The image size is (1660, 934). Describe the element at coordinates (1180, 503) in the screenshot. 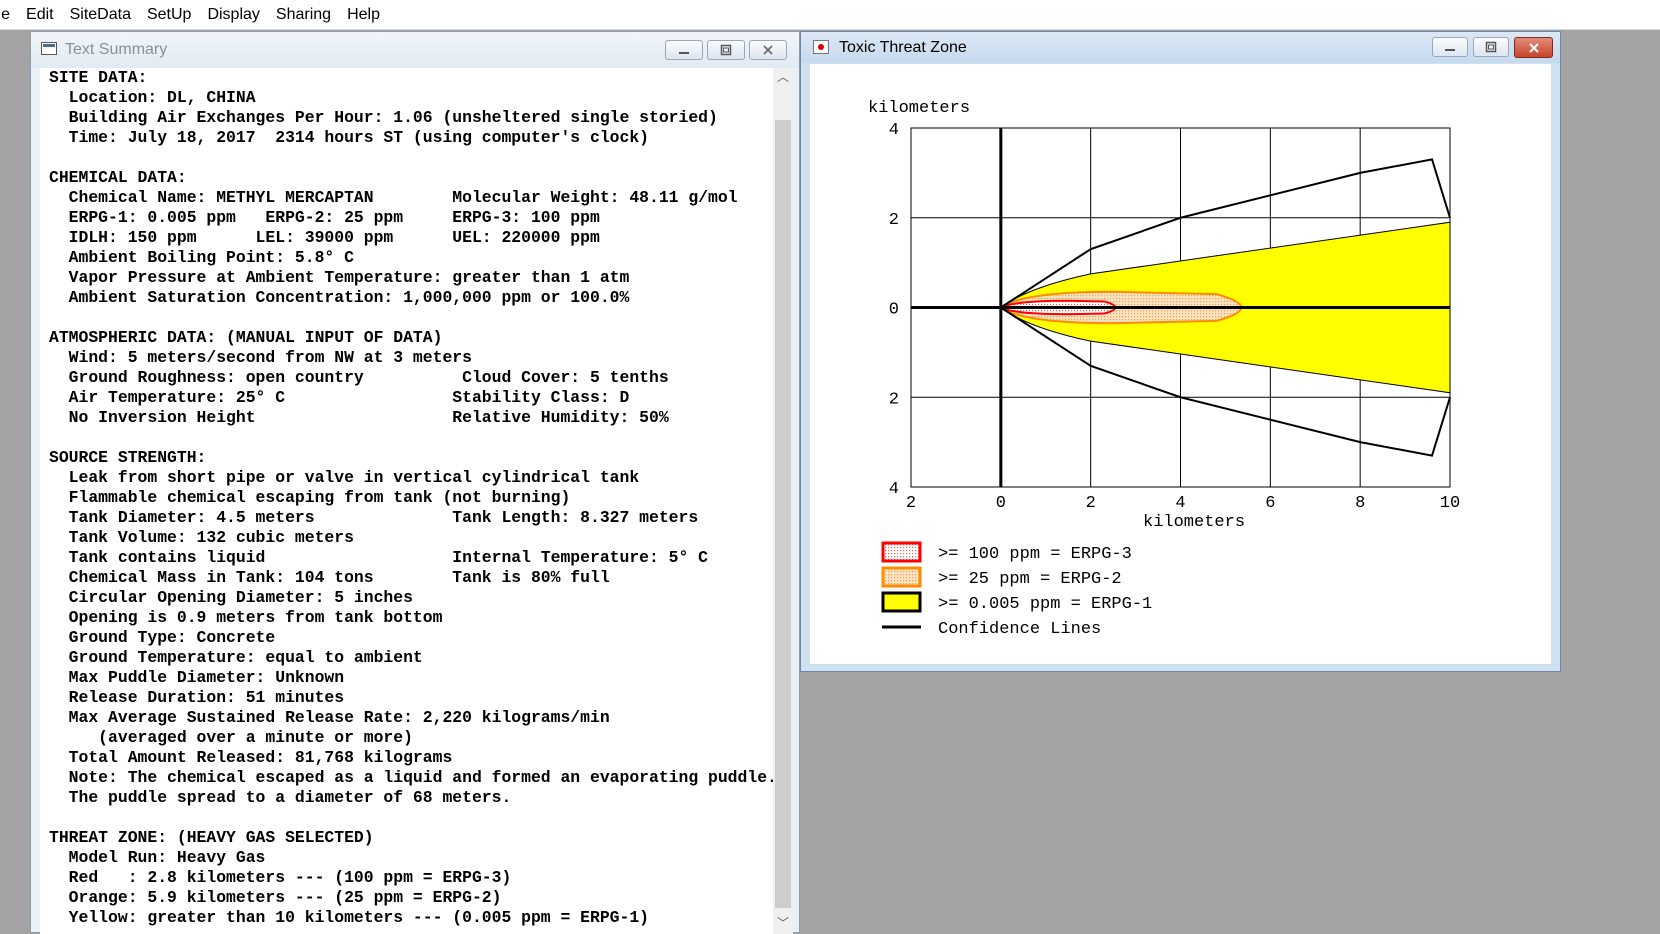

I see `x-tick-label: 4` at that location.